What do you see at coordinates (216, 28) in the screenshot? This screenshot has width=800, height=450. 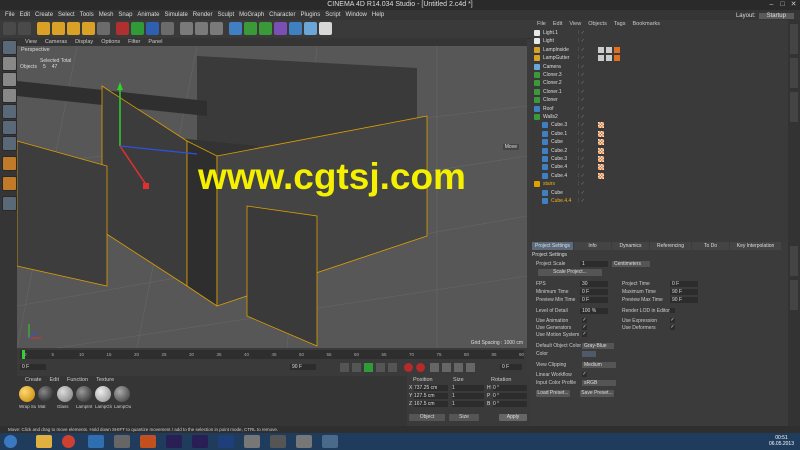 I see `render-settings-icon` at bounding box center [216, 28].